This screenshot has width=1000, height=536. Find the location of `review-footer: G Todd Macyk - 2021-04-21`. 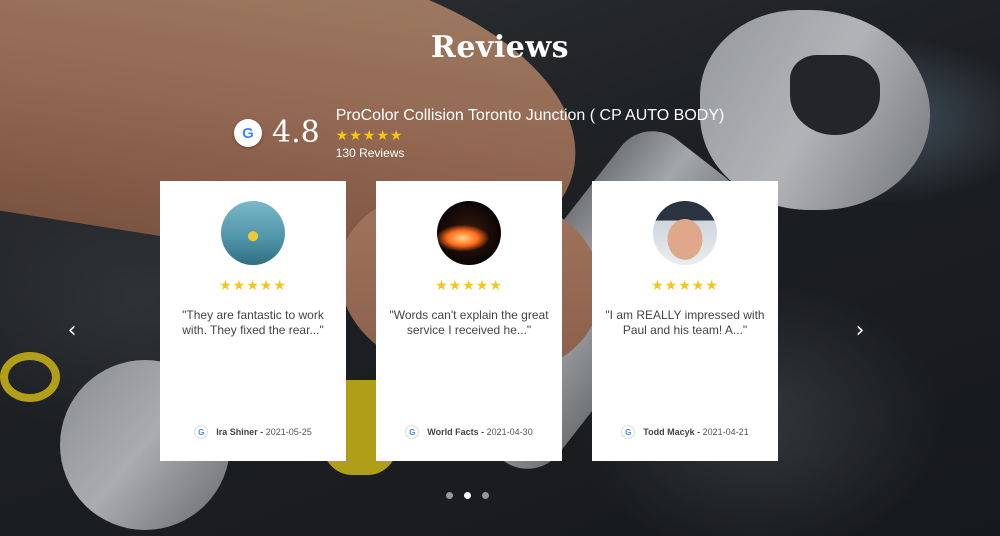

review-footer: G Todd Macyk - 2021-04-21 is located at coordinates (685, 432).